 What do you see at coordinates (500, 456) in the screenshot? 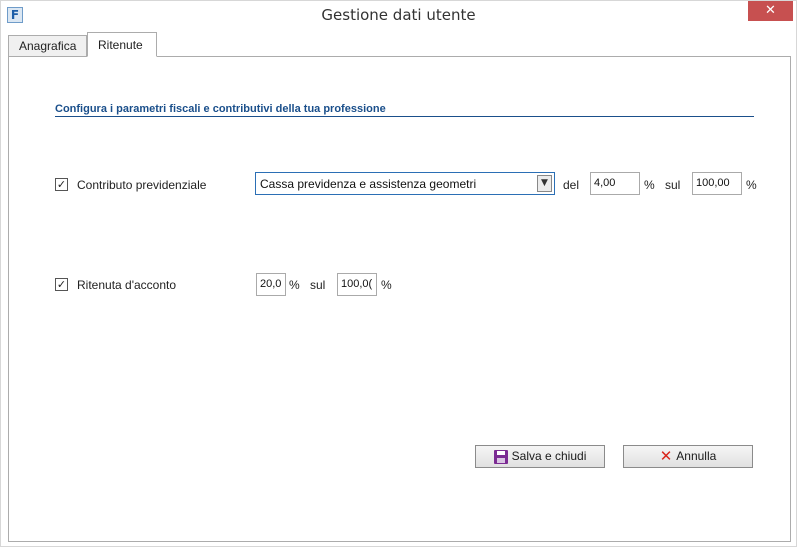
I see `floppy-disk-icon` at bounding box center [500, 456].